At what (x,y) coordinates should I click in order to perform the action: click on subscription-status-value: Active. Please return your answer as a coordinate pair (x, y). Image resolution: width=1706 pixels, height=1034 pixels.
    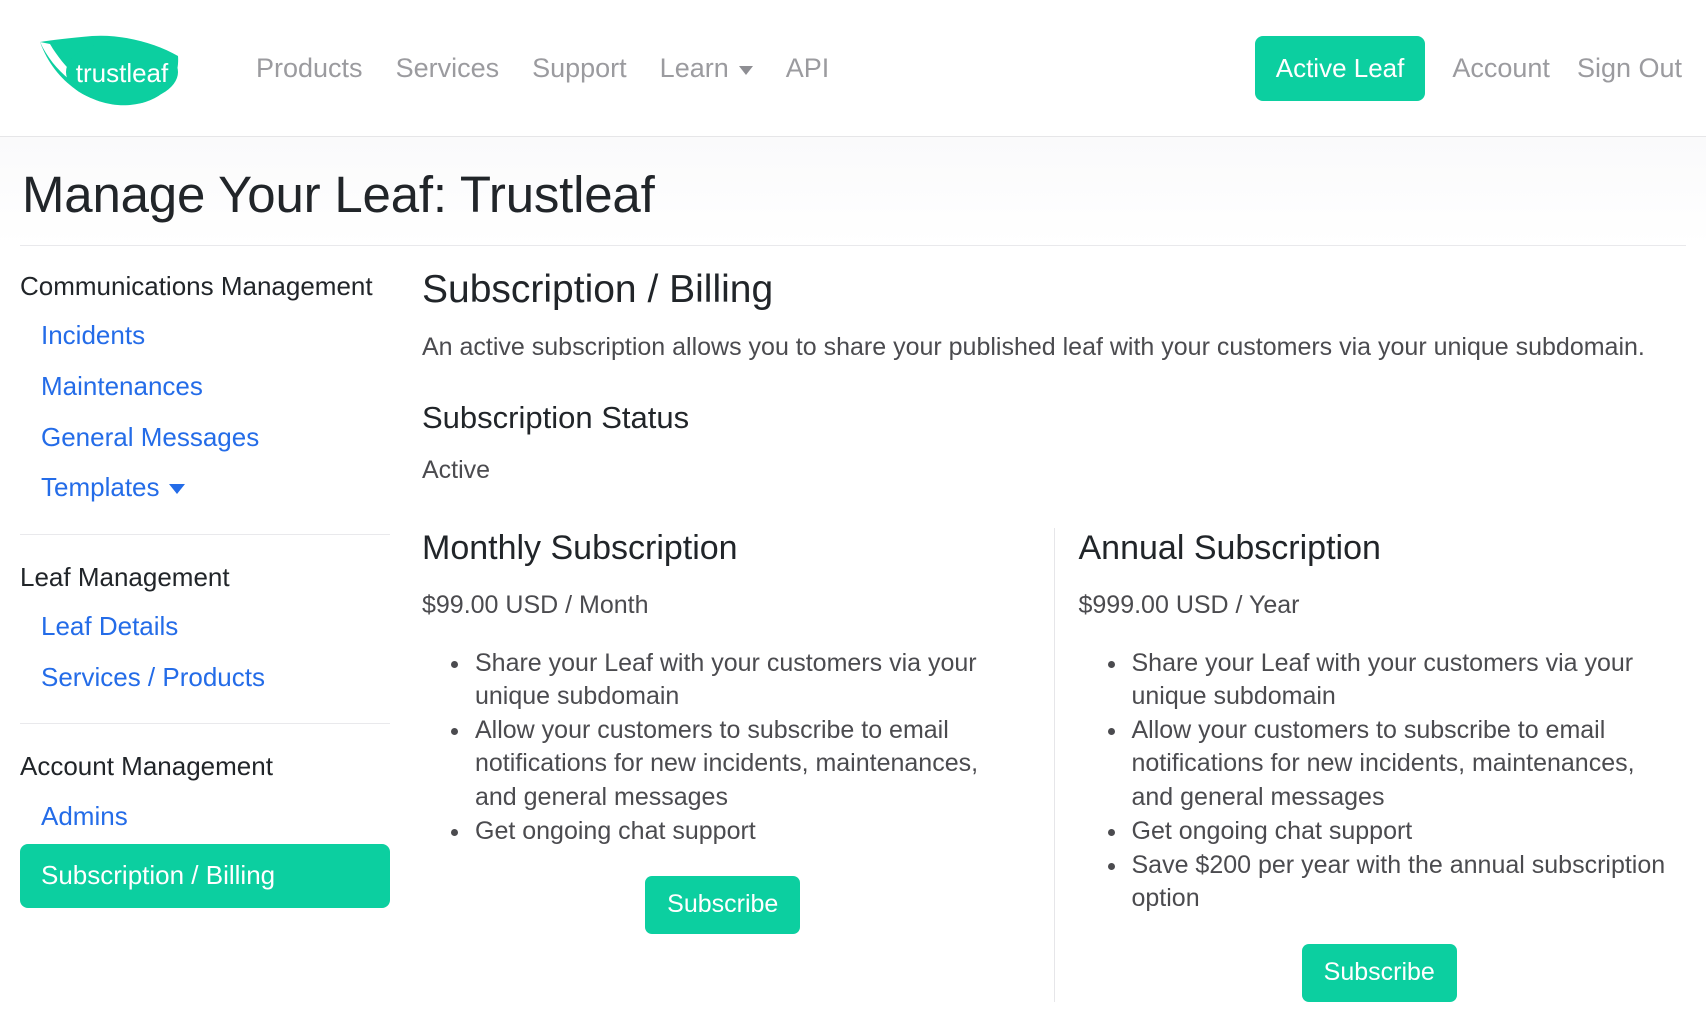
    Looking at the image, I should click on (456, 469).